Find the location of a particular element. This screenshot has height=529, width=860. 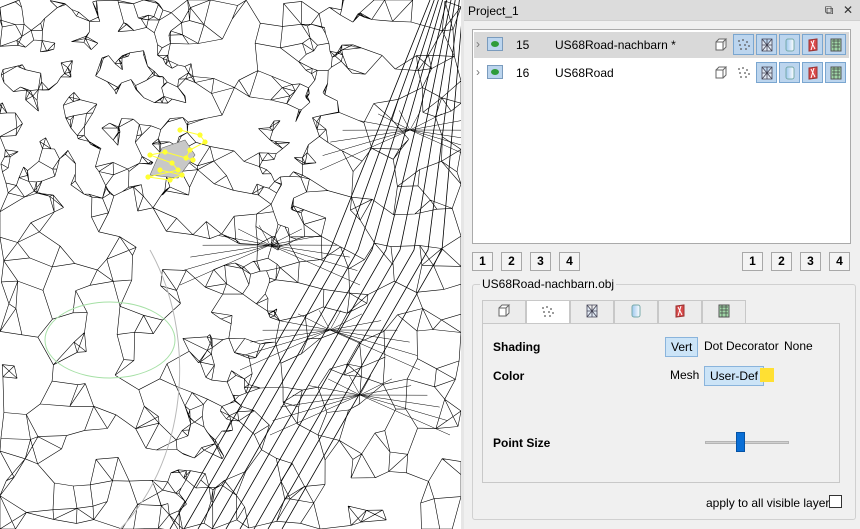

trackball-ring is located at coordinates (110, 340).